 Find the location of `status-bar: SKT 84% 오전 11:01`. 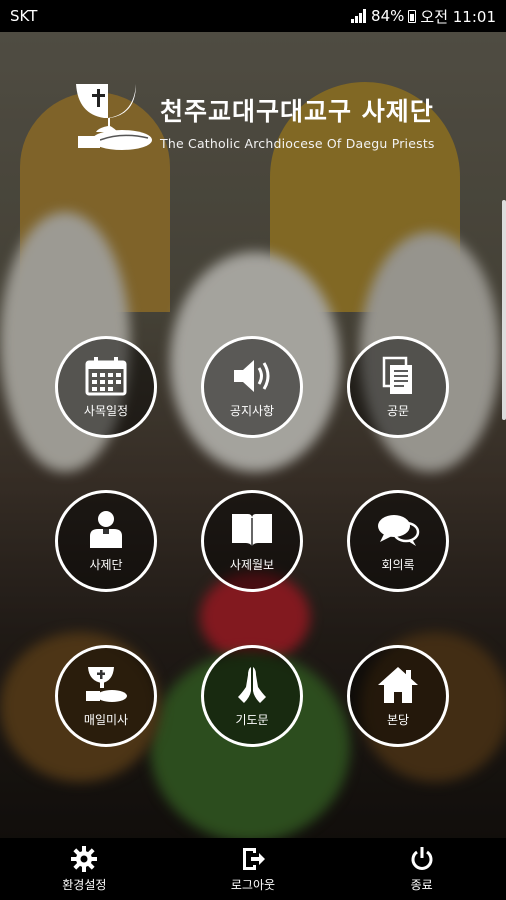

status-bar: SKT 84% 오전 11:01 is located at coordinates (253, 16).